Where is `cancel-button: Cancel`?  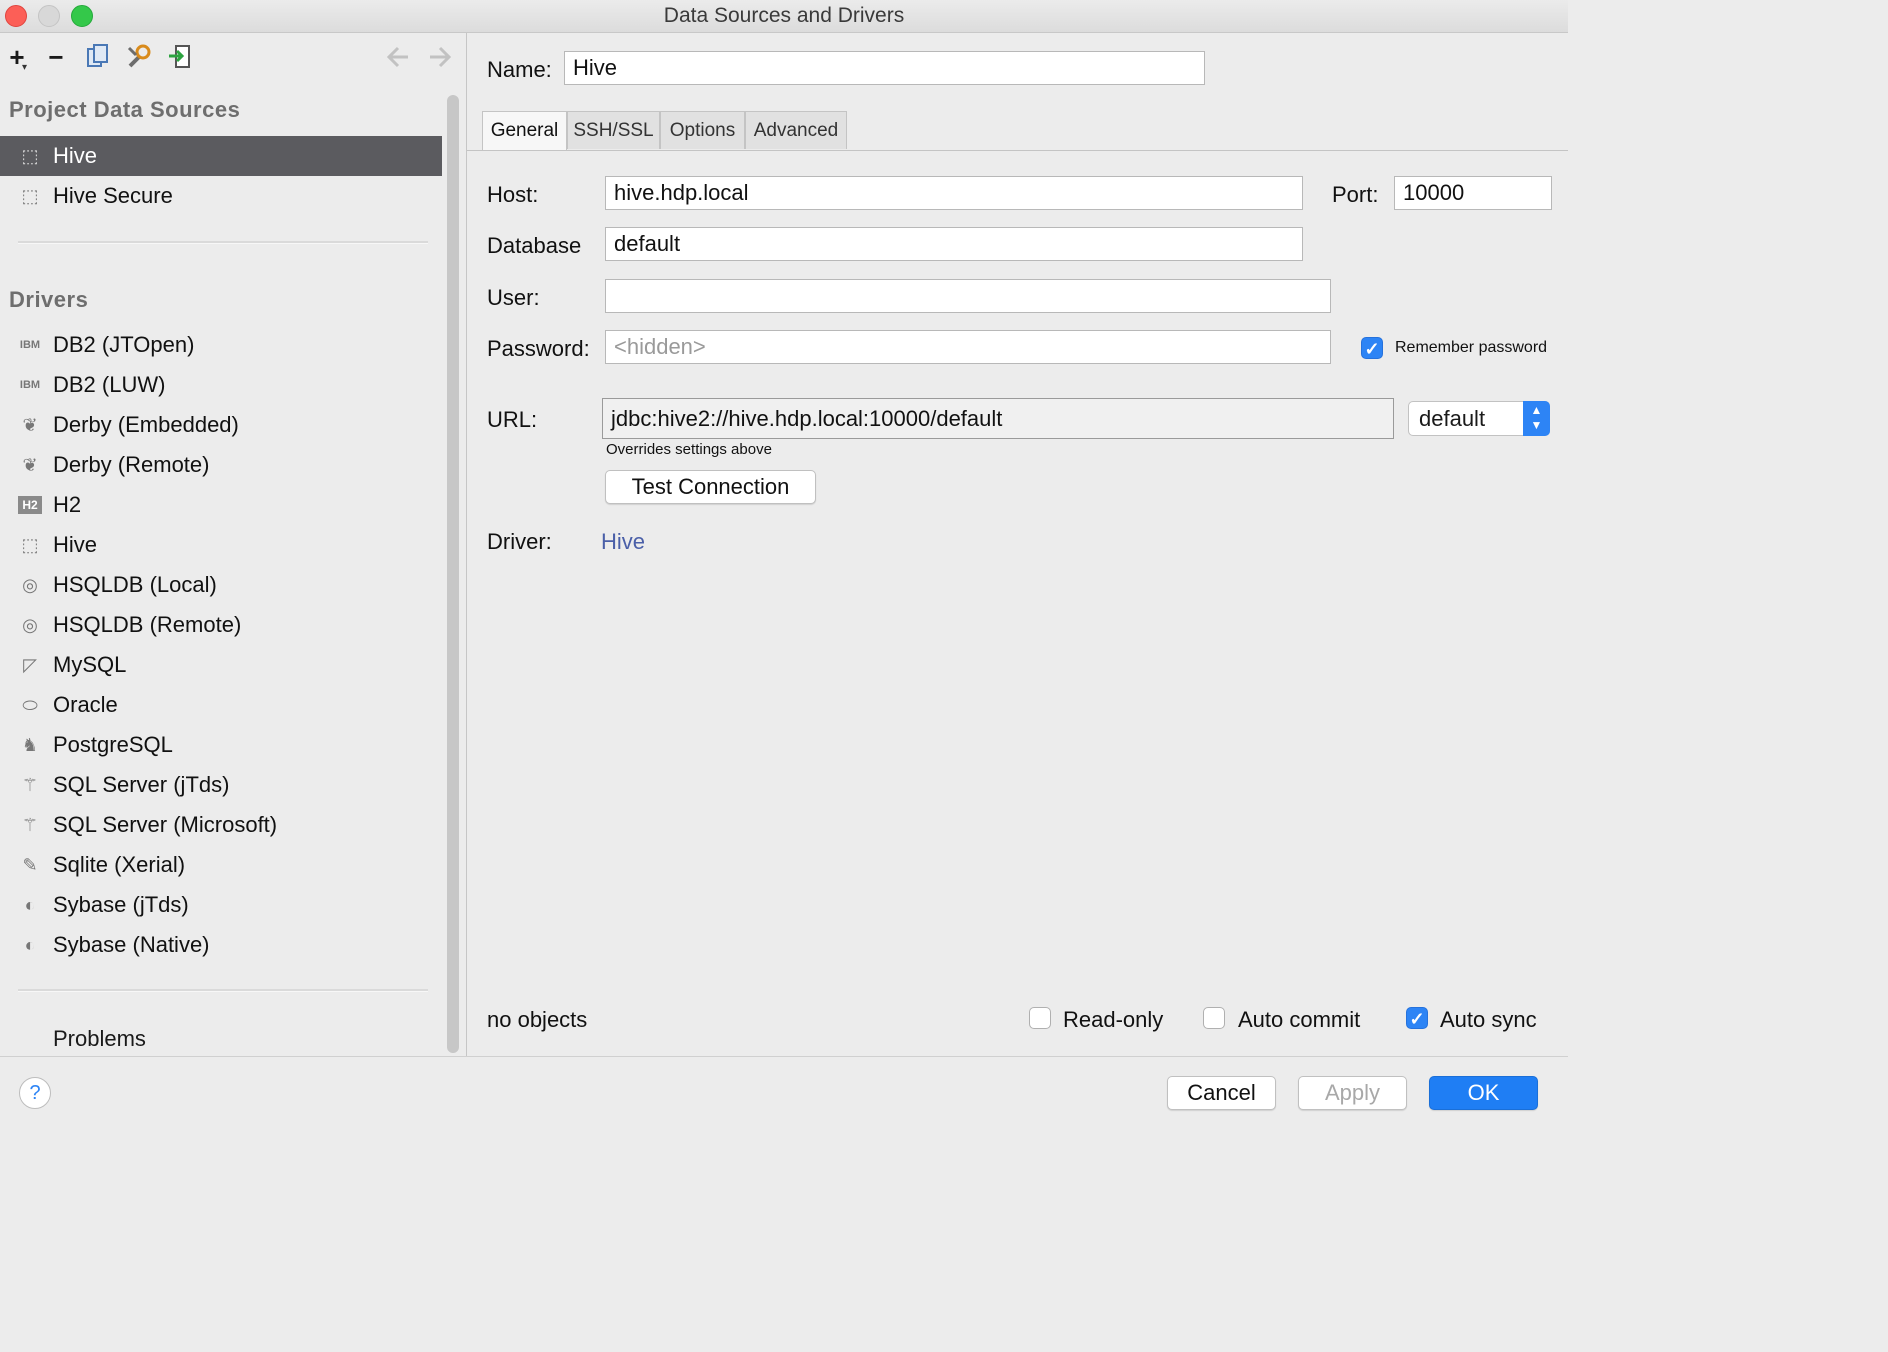 cancel-button: Cancel is located at coordinates (1221, 1093).